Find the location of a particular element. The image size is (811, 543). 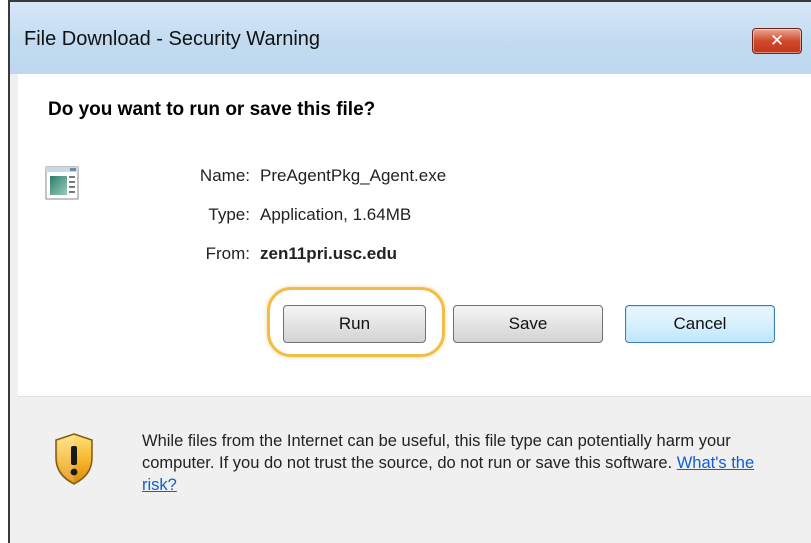

dialog-question: Do you want to run or save this file? is located at coordinates (212, 109).